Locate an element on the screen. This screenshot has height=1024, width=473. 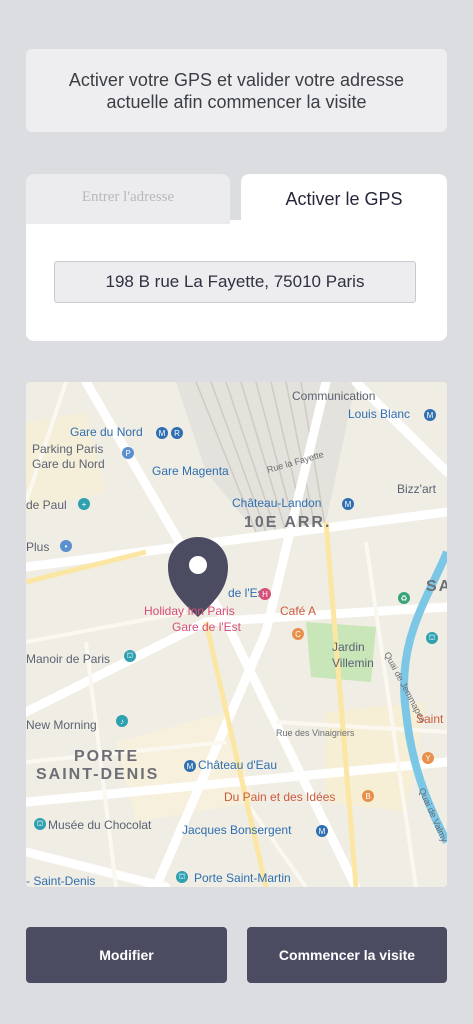
map-label-saint-denis: - Saint-Denis is located at coordinates (61, 880).